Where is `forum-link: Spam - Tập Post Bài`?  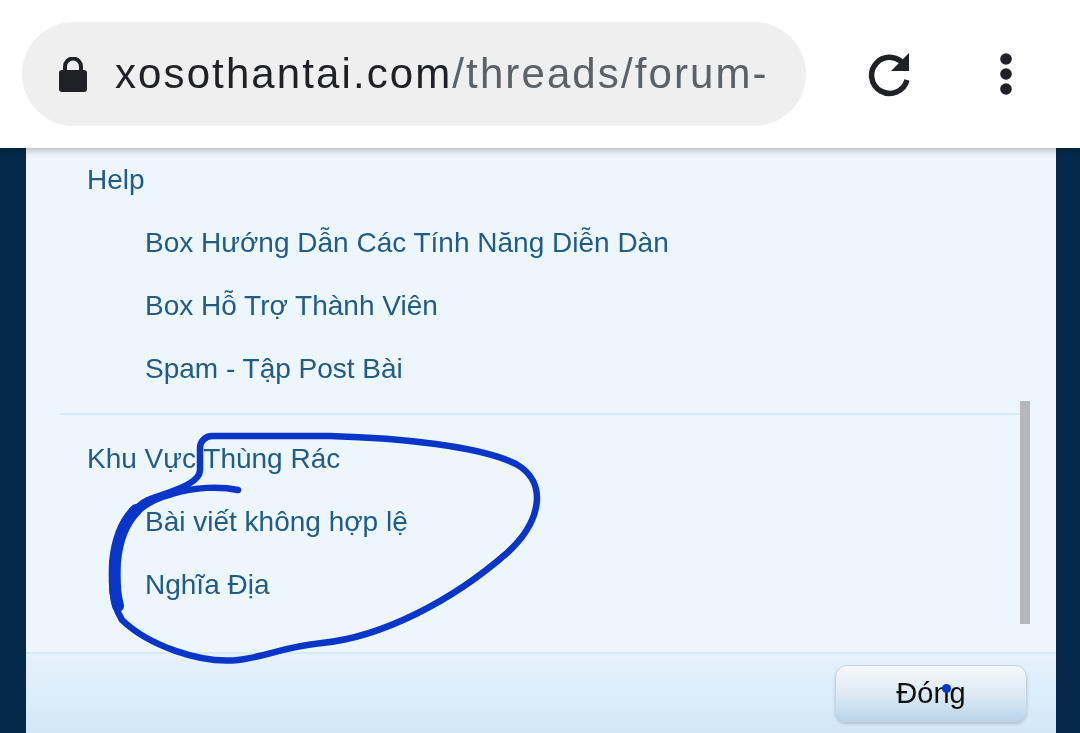
forum-link: Spam - Tập Post Bài is located at coordinates (274, 368).